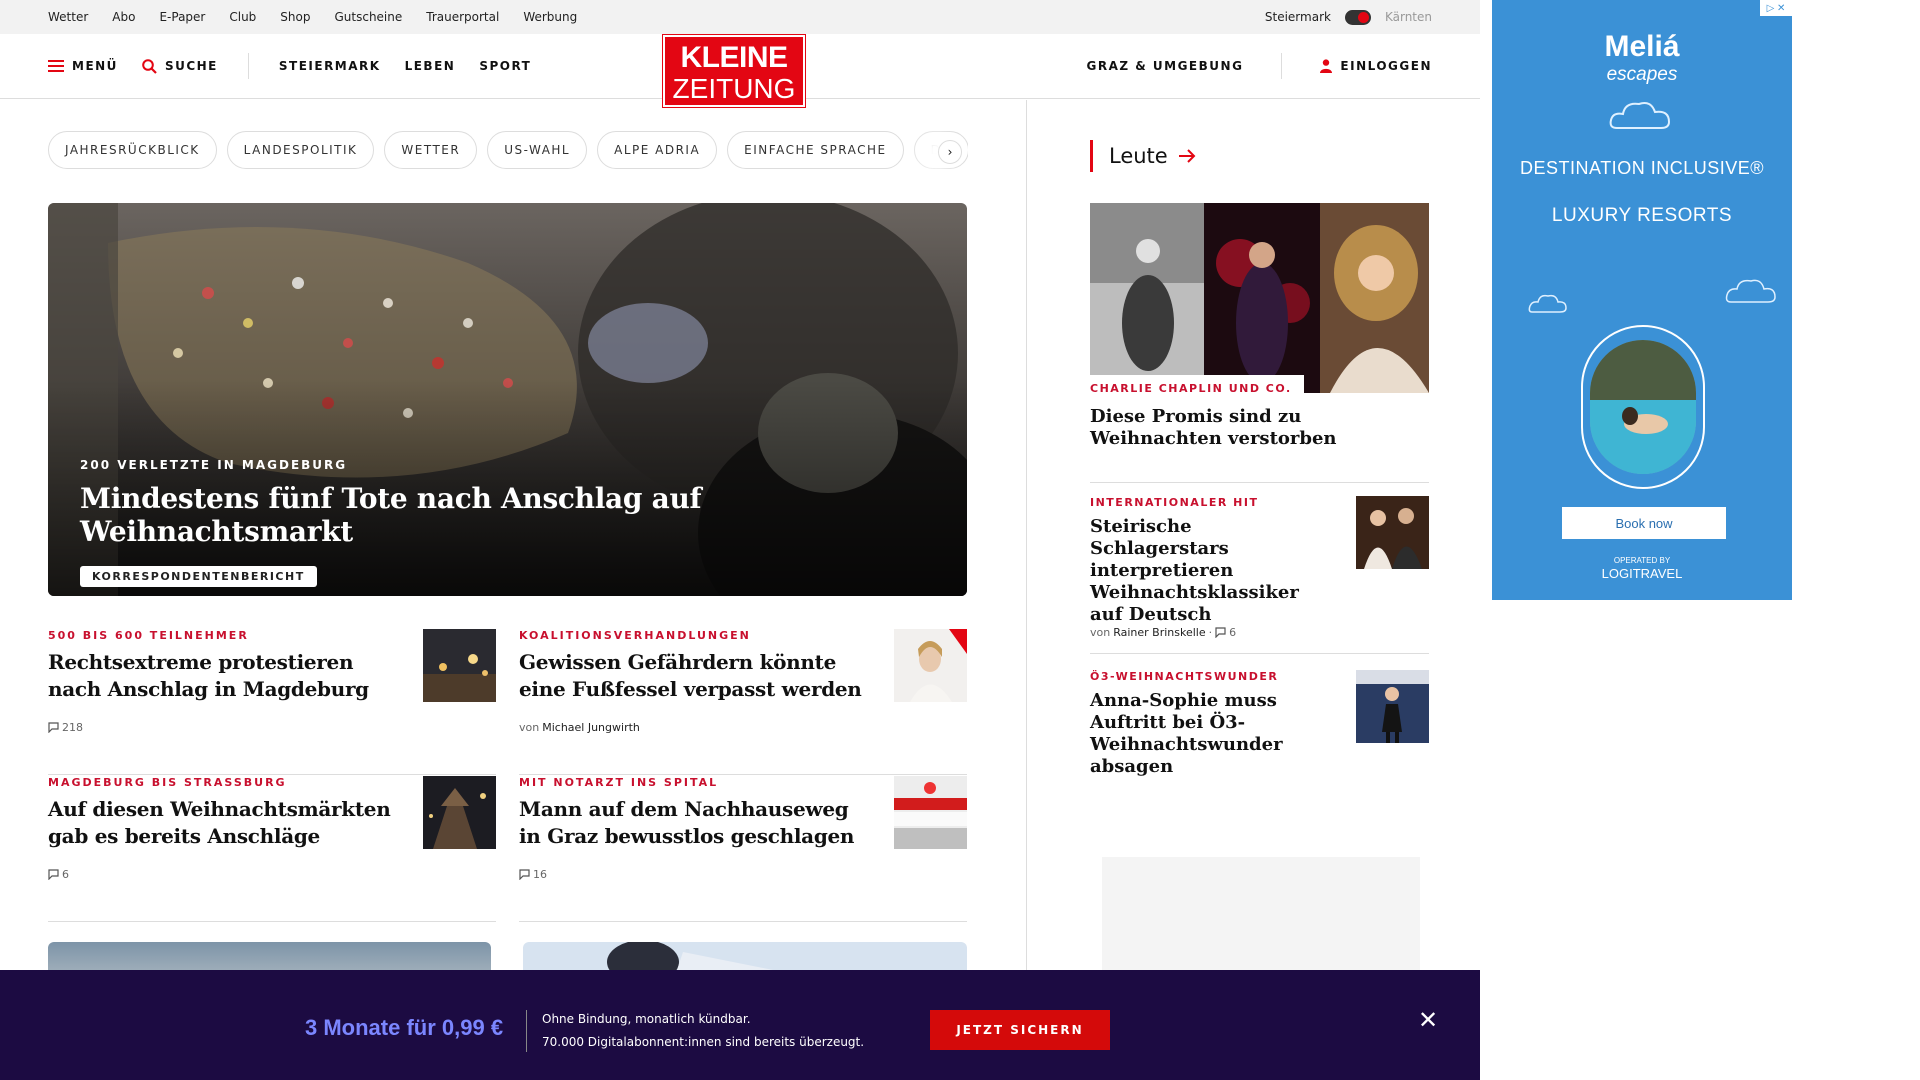 The height and width of the screenshot is (1080, 1920). Describe the element at coordinates (1357, 17) in the screenshot. I see `region-toggle` at that location.